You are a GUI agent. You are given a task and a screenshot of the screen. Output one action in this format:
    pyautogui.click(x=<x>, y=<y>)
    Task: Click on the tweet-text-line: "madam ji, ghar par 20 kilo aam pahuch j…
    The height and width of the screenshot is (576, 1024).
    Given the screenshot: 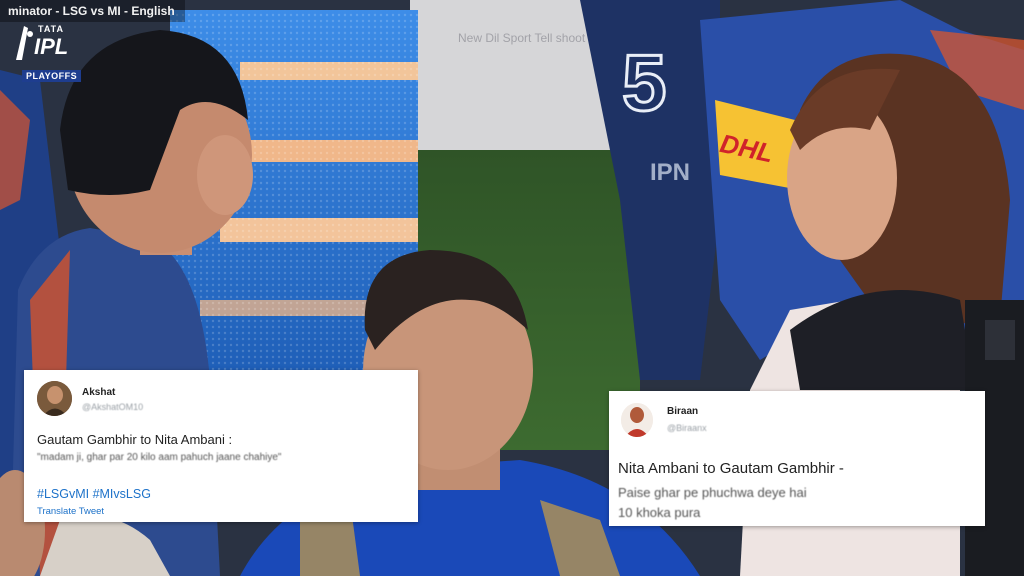 What is the action you would take?
    pyautogui.click(x=159, y=457)
    